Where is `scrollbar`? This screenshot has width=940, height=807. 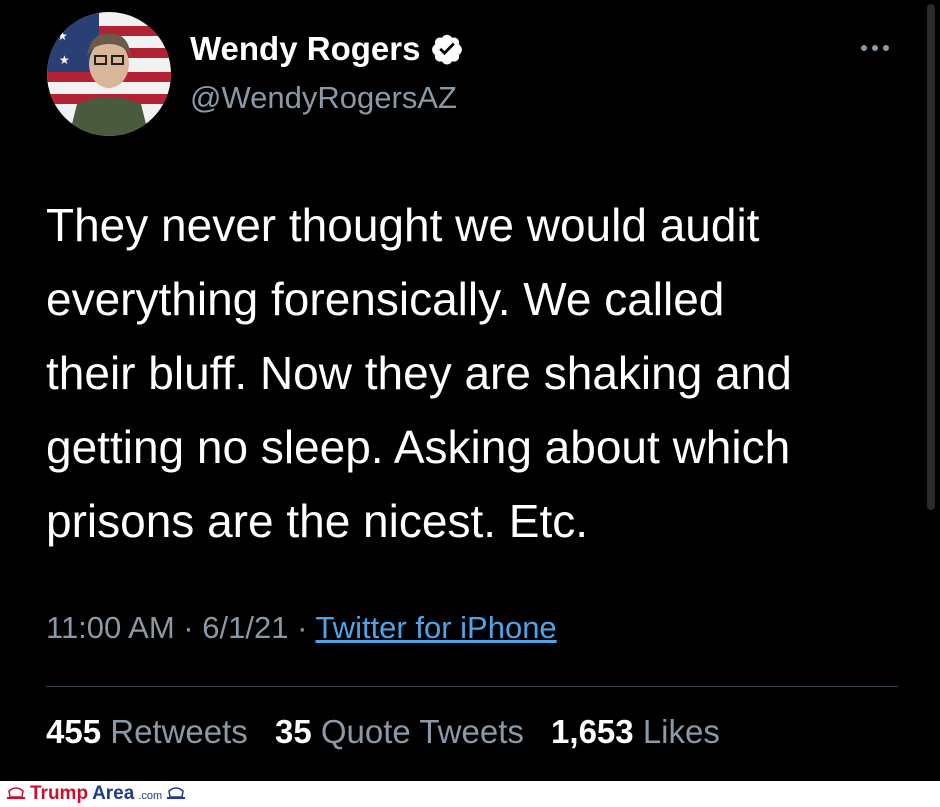 scrollbar is located at coordinates (931, 257).